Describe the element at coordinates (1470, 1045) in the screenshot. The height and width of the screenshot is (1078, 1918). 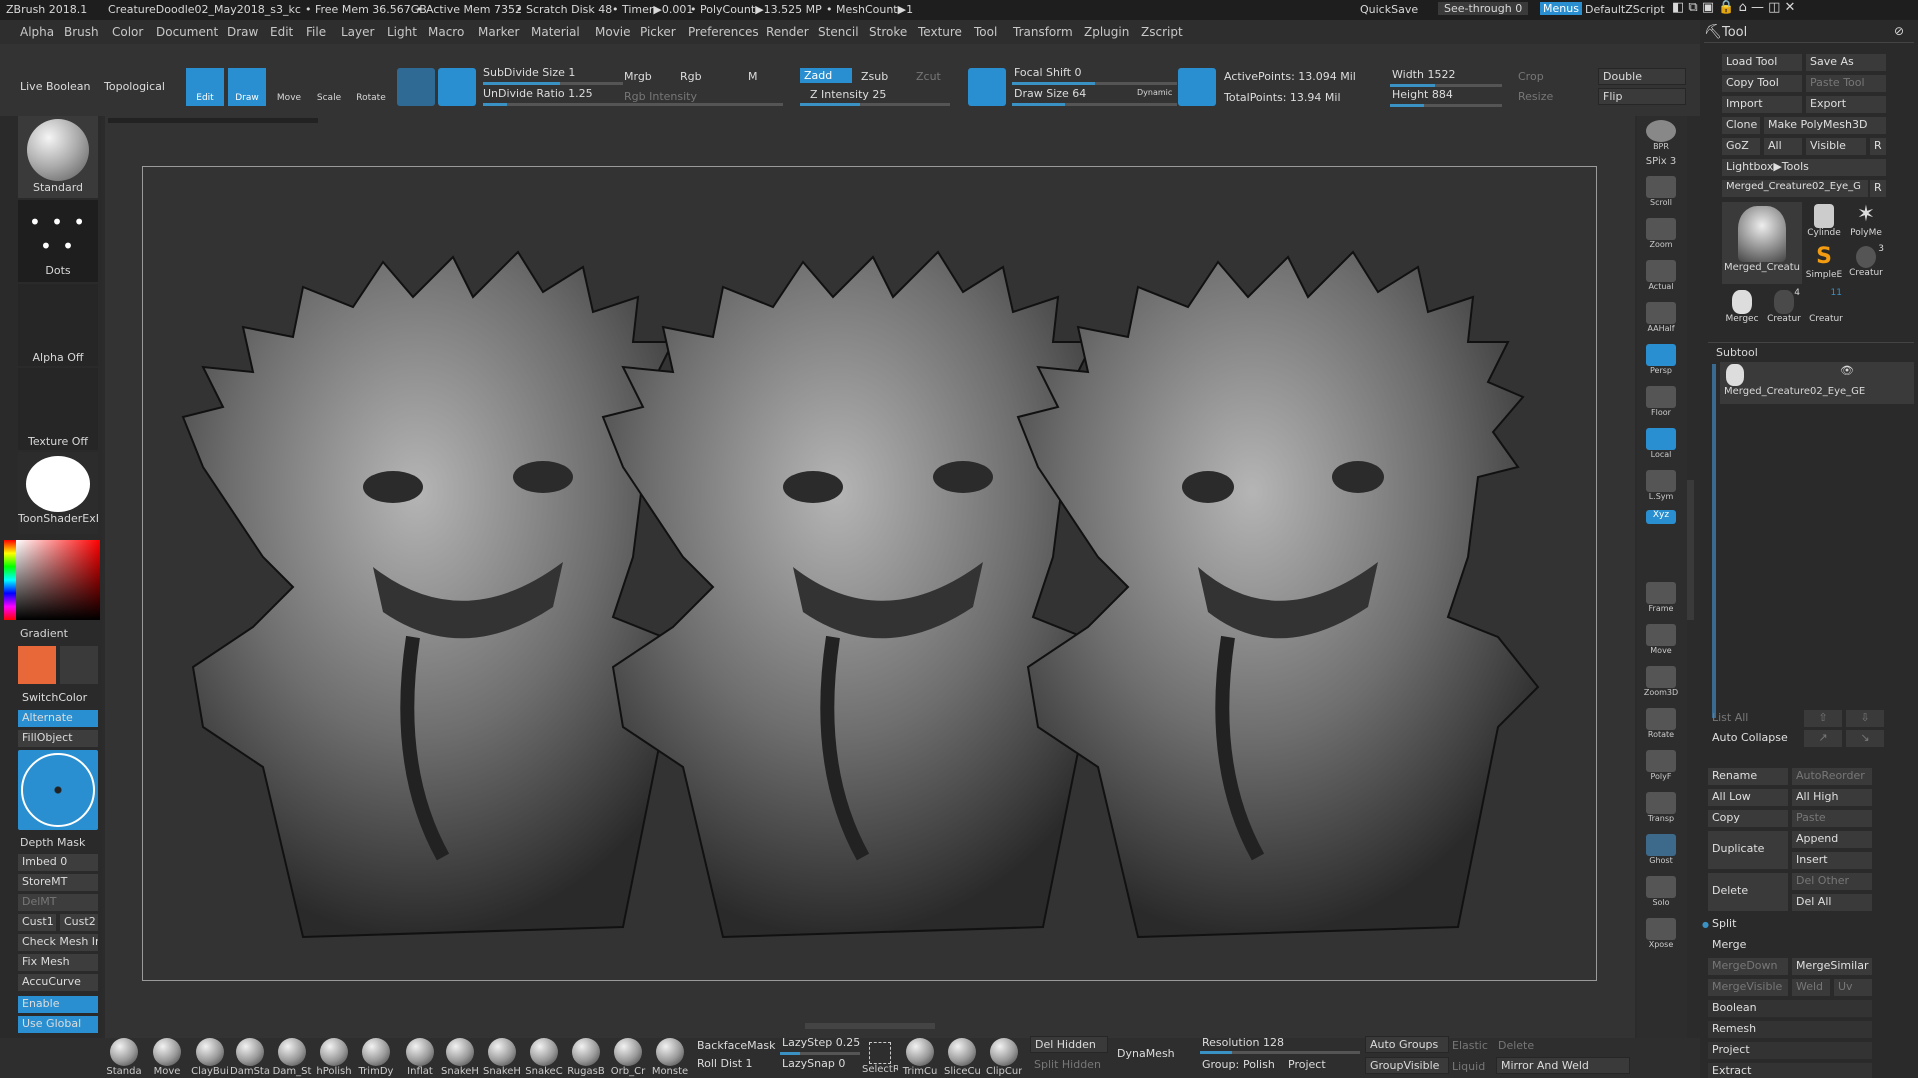
I see `elastic-button: Elastic` at that location.